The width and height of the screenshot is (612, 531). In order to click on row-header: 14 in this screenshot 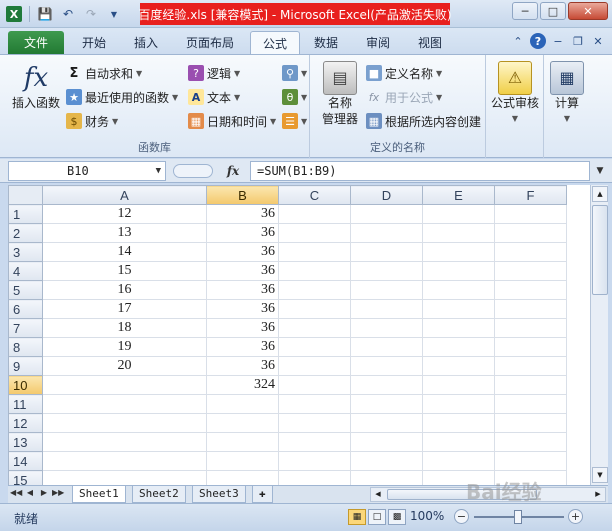, I will do `click(25, 461)`.